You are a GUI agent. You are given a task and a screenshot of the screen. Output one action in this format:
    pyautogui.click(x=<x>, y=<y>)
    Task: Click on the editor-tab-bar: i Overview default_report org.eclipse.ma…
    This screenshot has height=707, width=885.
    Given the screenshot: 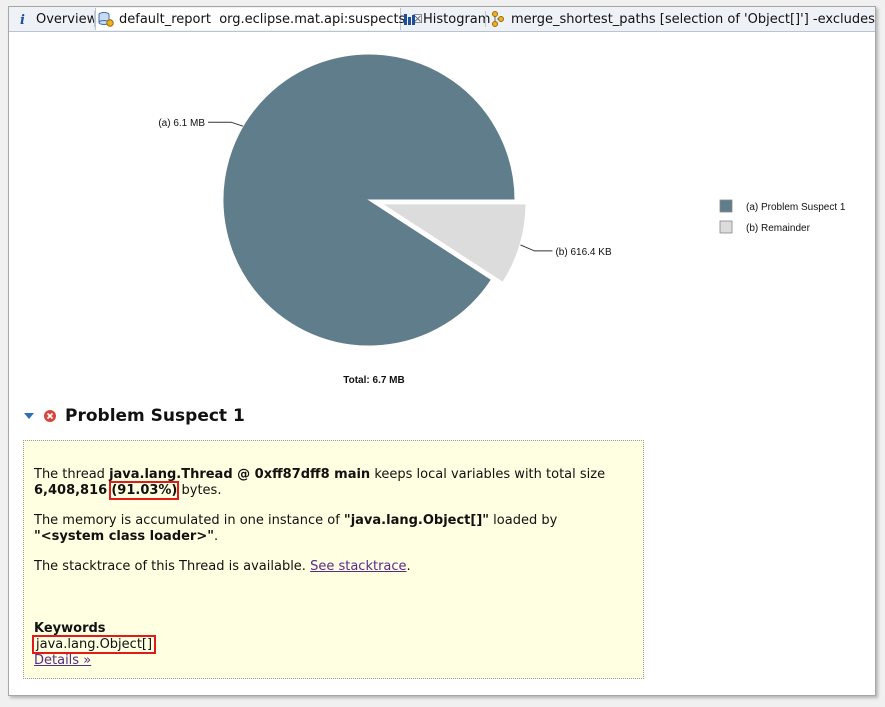 What is the action you would take?
    pyautogui.click(x=442, y=19)
    